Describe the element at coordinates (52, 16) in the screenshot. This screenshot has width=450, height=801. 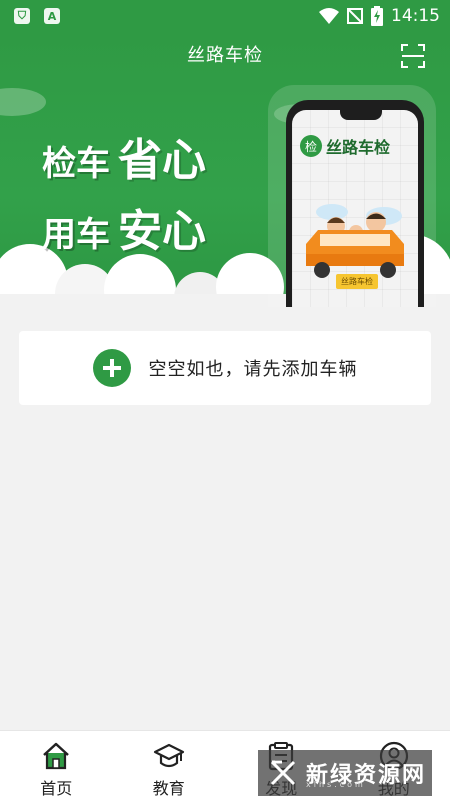
I see `a-icon: A` at that location.